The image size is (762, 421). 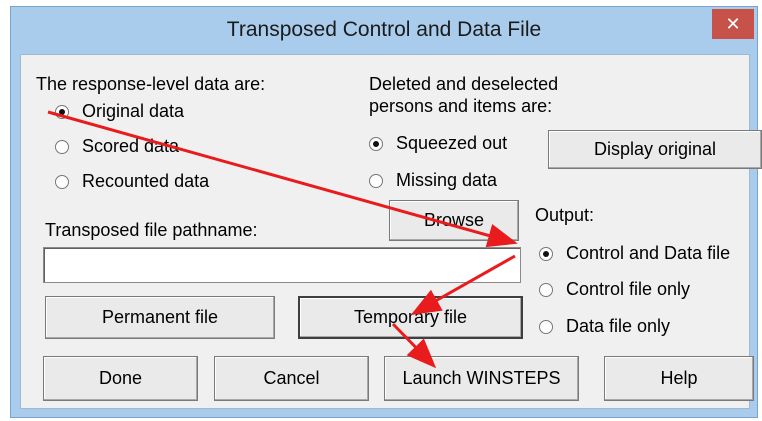 I want to click on close-button: ✕, so click(x=733, y=24).